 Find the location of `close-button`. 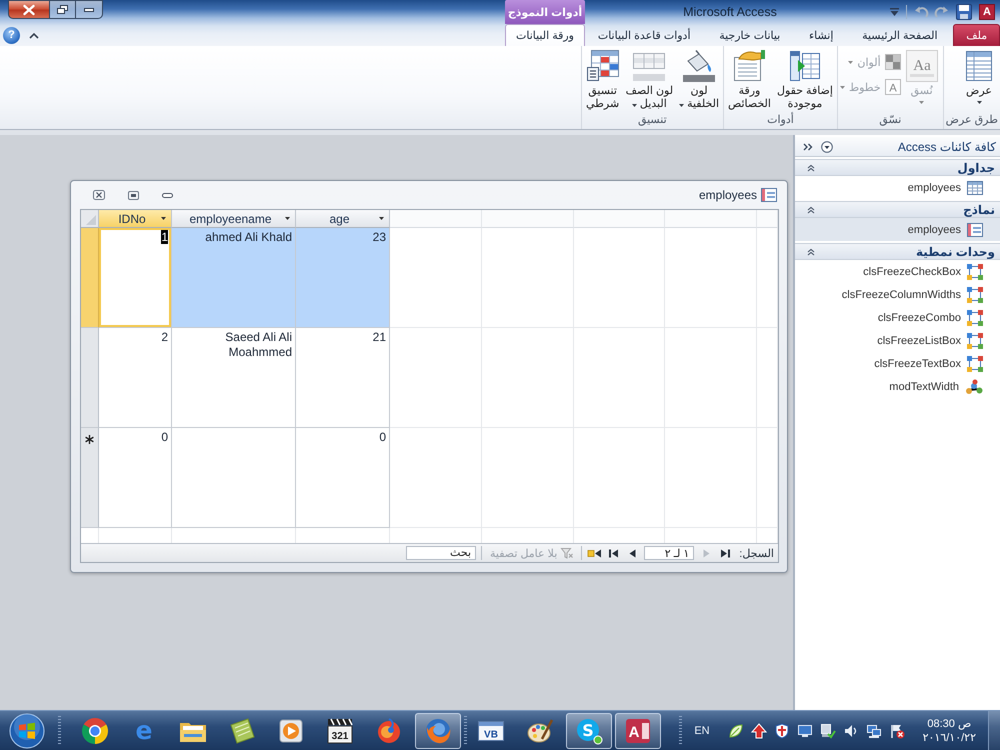

close-button is located at coordinates (29, 9).